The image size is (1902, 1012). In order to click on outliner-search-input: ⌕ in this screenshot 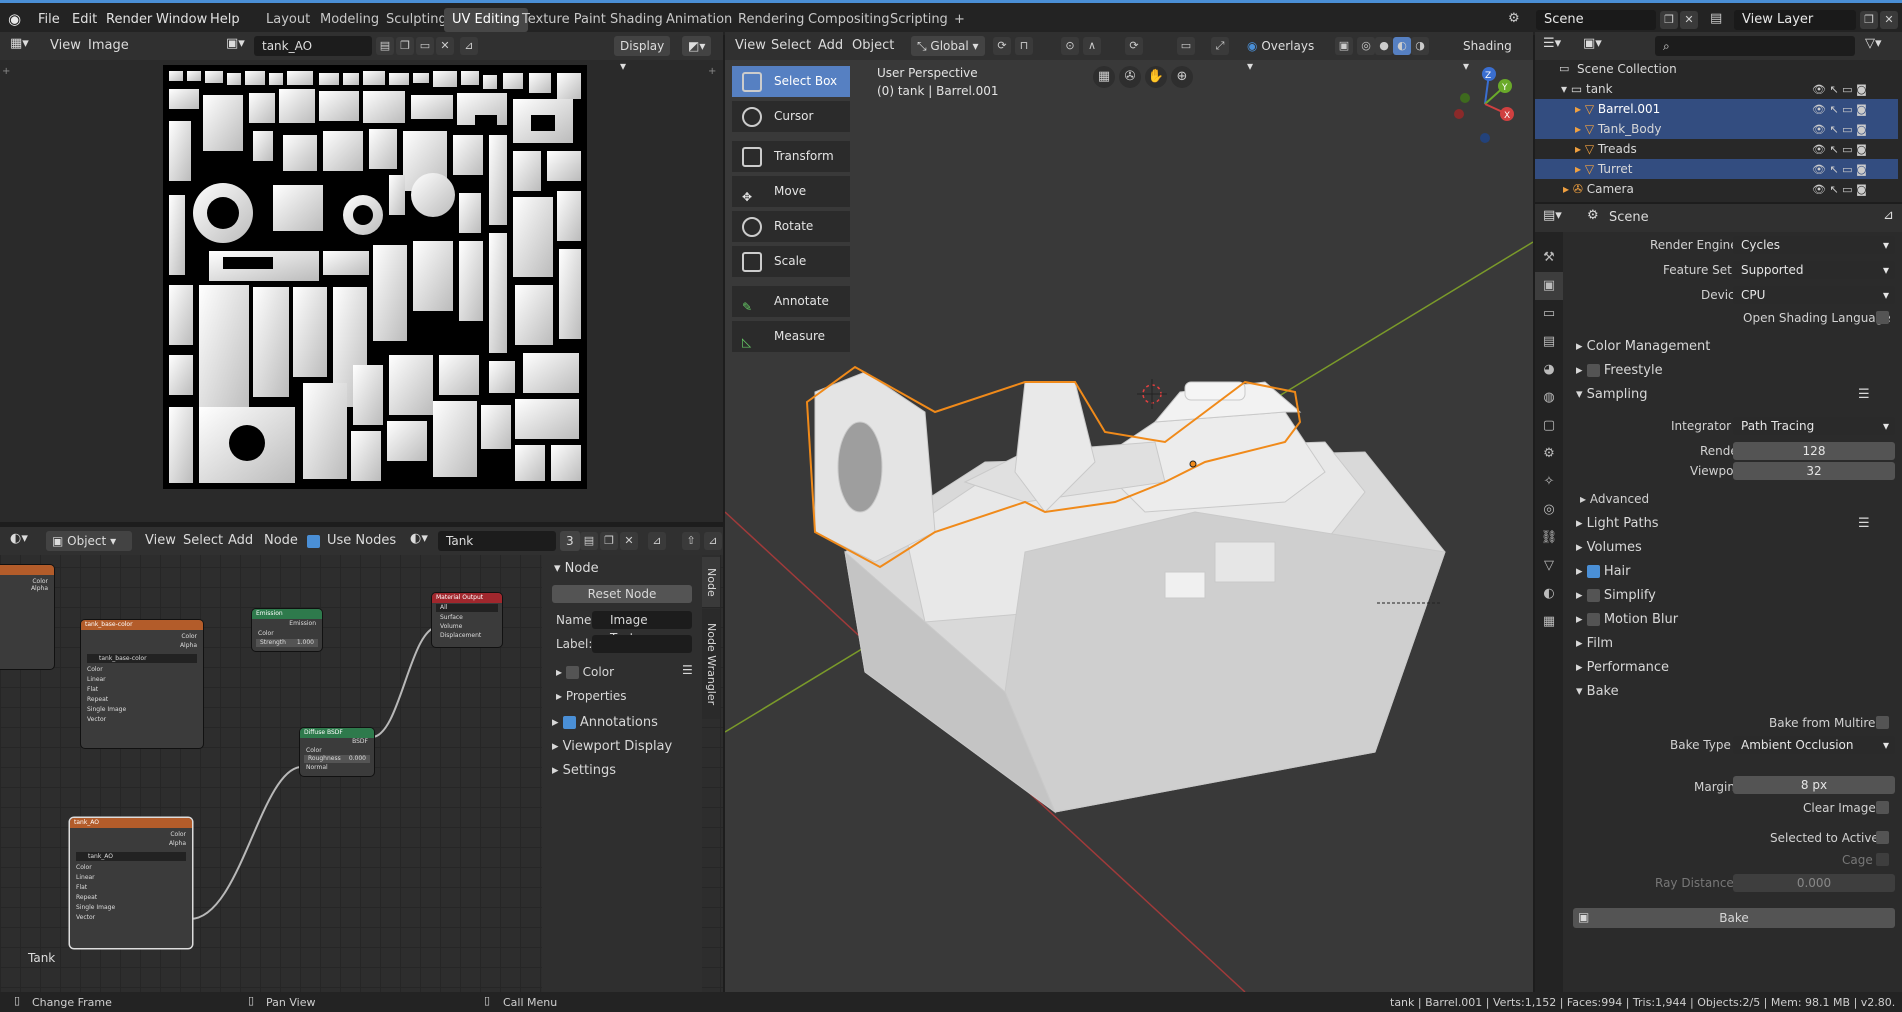, I will do `click(1755, 46)`.